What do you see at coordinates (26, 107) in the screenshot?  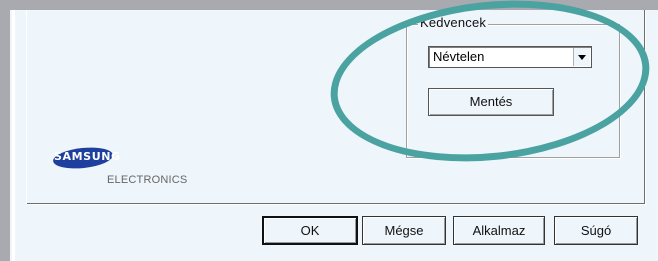 I see `tab-panel-edge` at bounding box center [26, 107].